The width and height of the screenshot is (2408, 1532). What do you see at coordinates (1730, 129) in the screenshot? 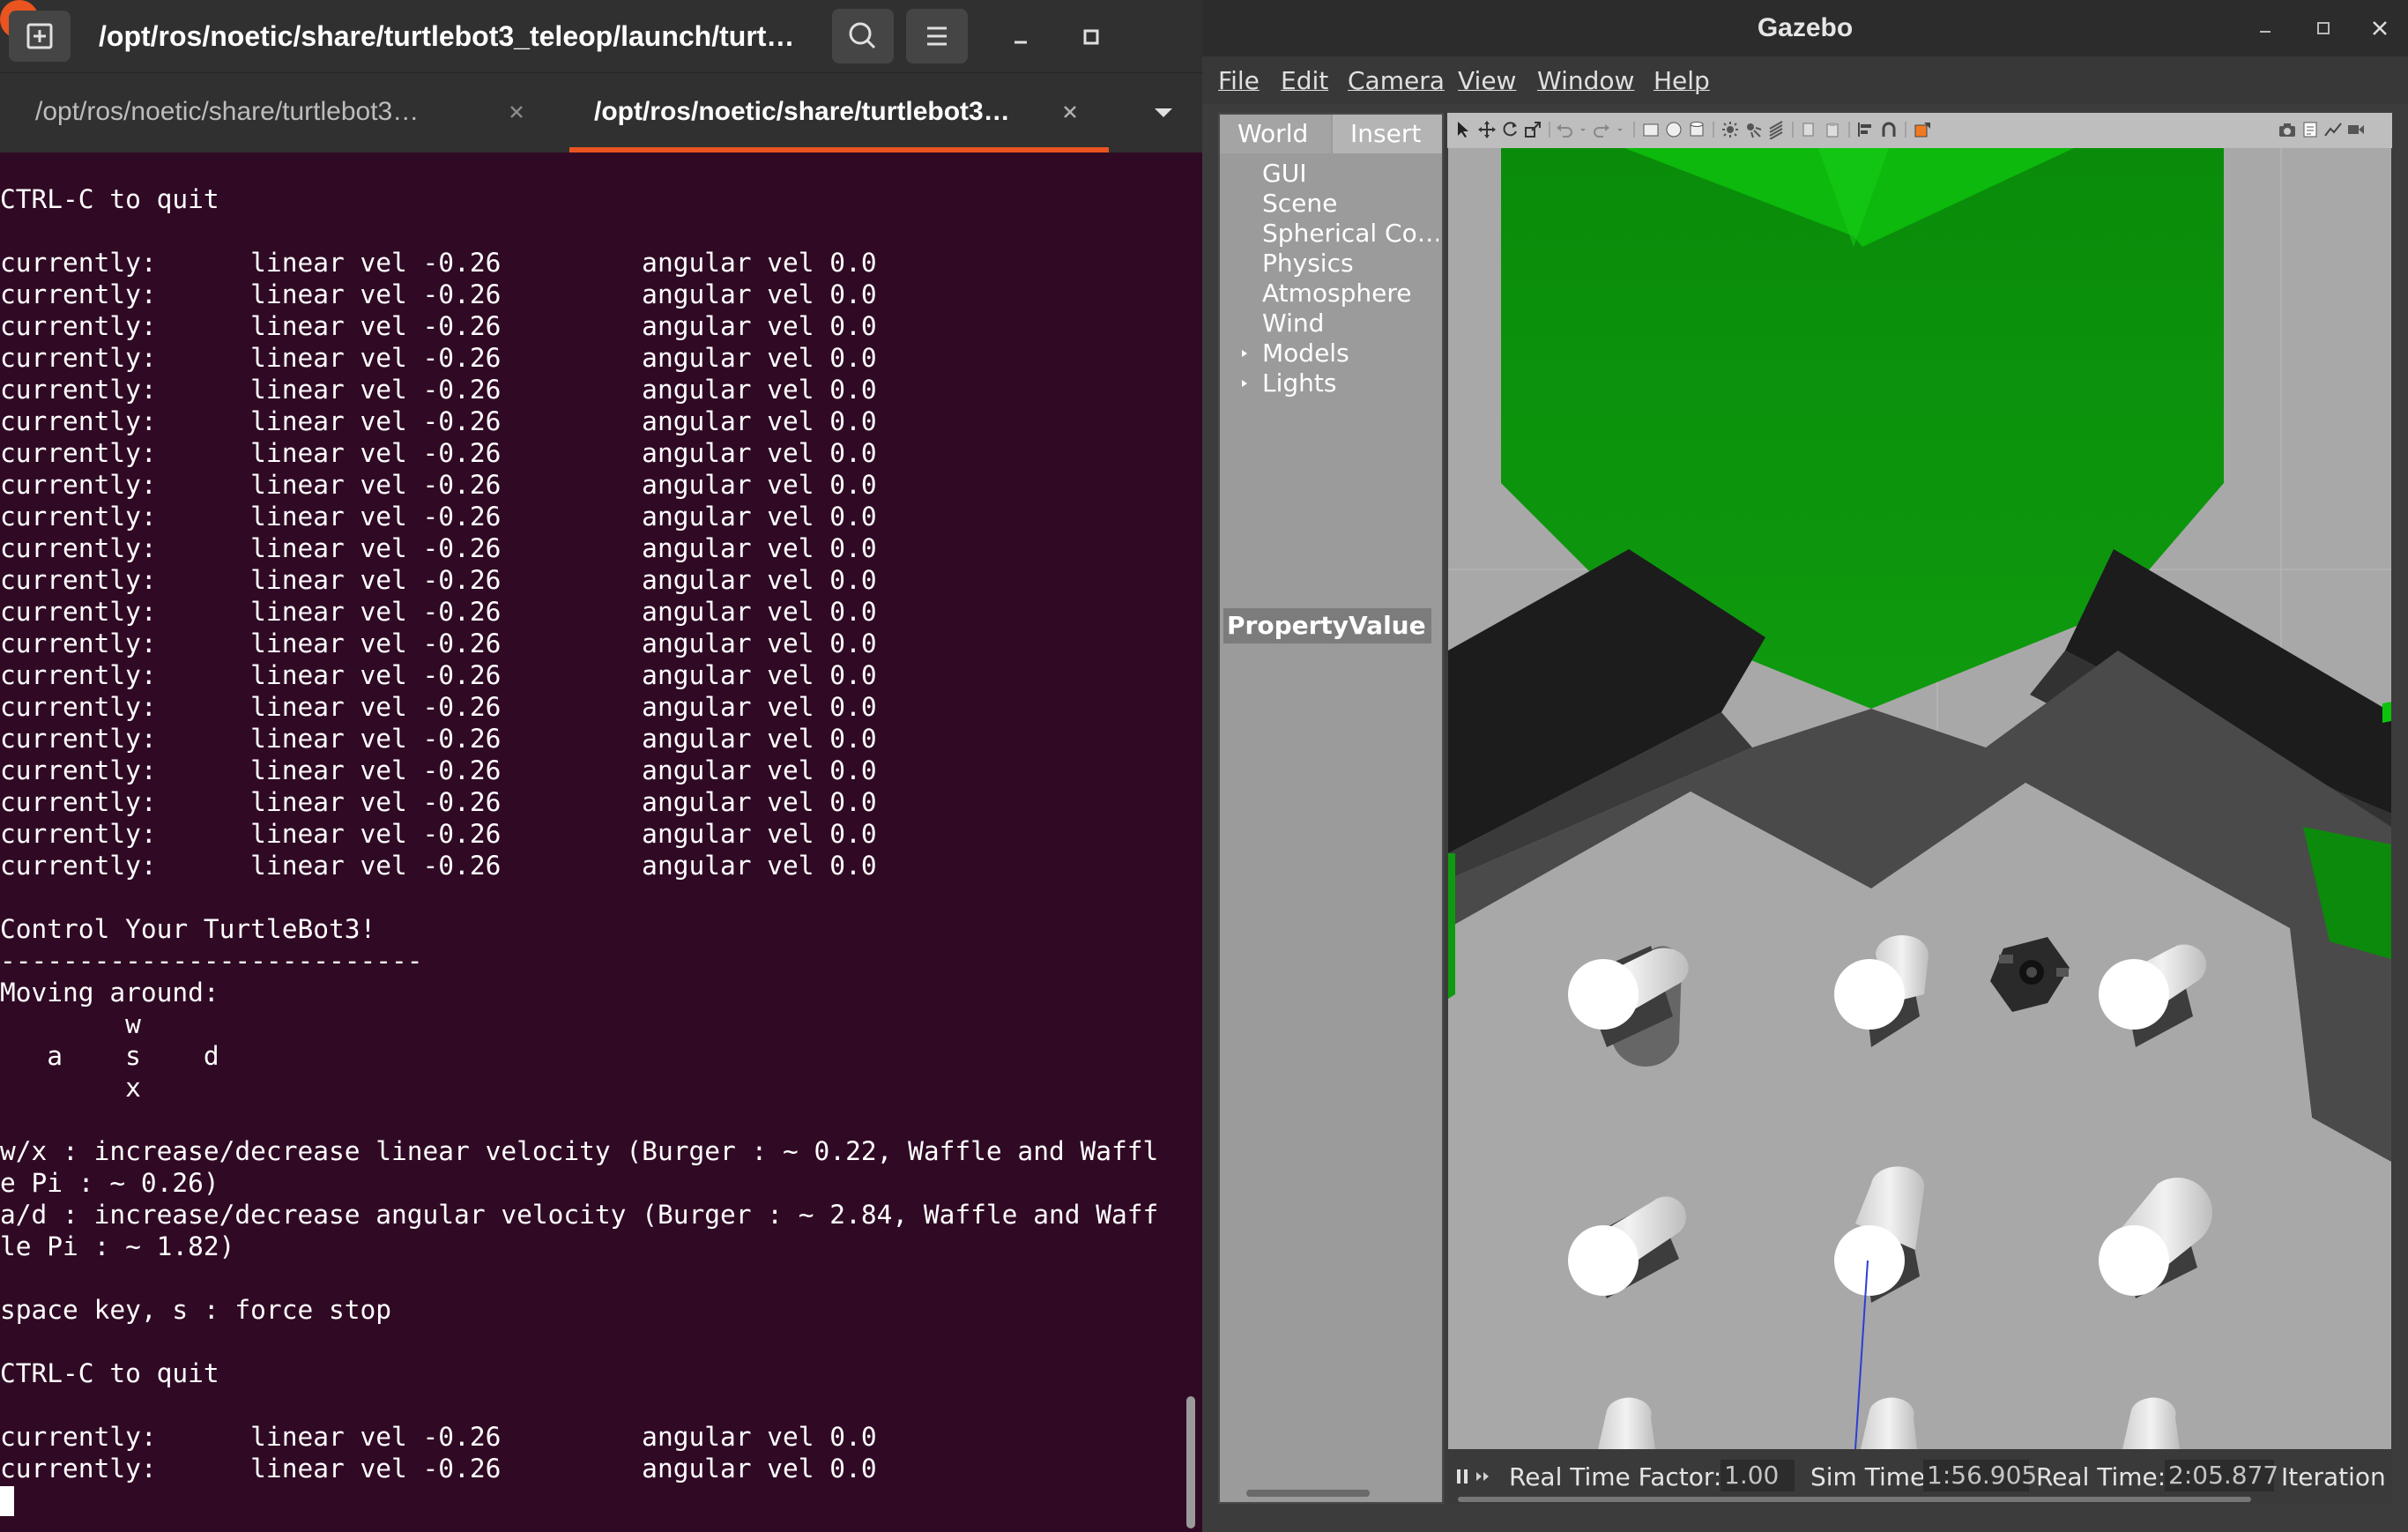
I see `point-light-icon` at bounding box center [1730, 129].